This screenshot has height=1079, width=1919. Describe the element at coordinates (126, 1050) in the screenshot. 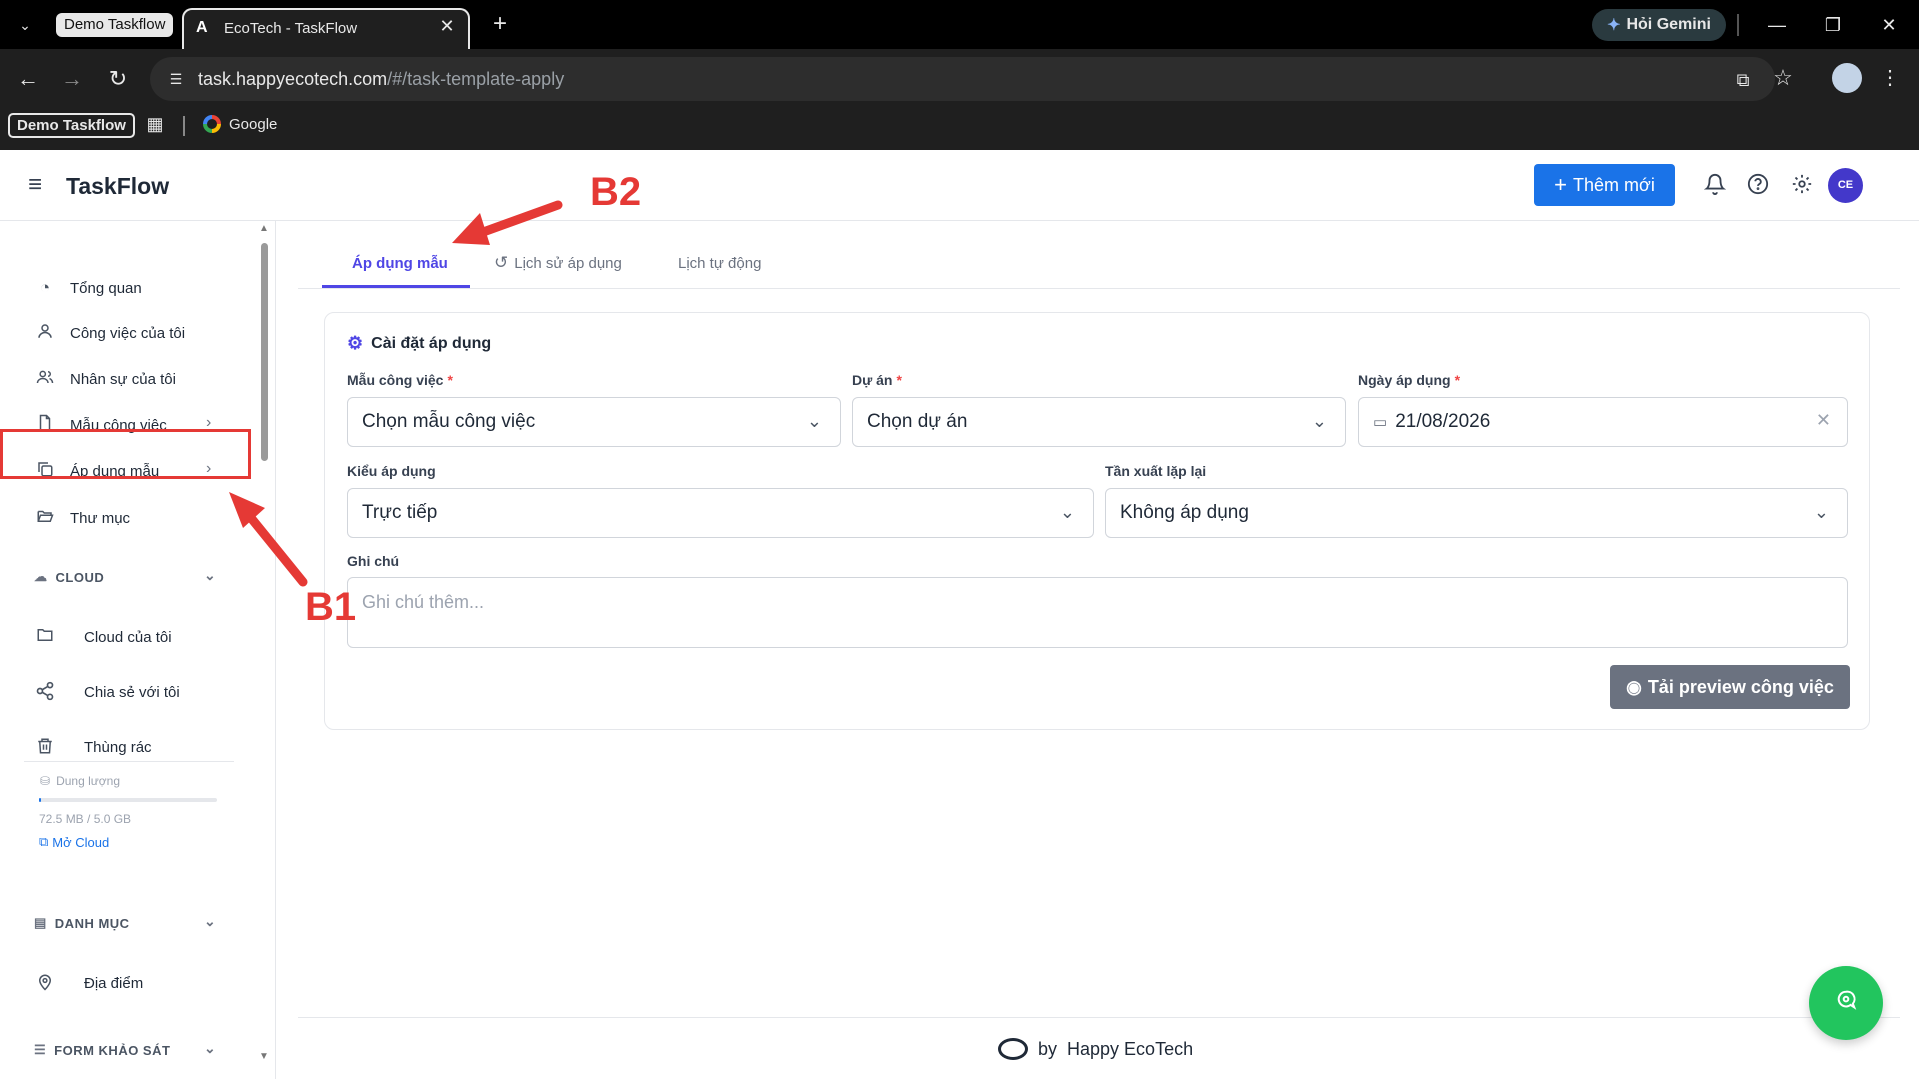

I see `sidebar-section-survey: ☰ FORM KHẢO SÁT ⌄` at that location.